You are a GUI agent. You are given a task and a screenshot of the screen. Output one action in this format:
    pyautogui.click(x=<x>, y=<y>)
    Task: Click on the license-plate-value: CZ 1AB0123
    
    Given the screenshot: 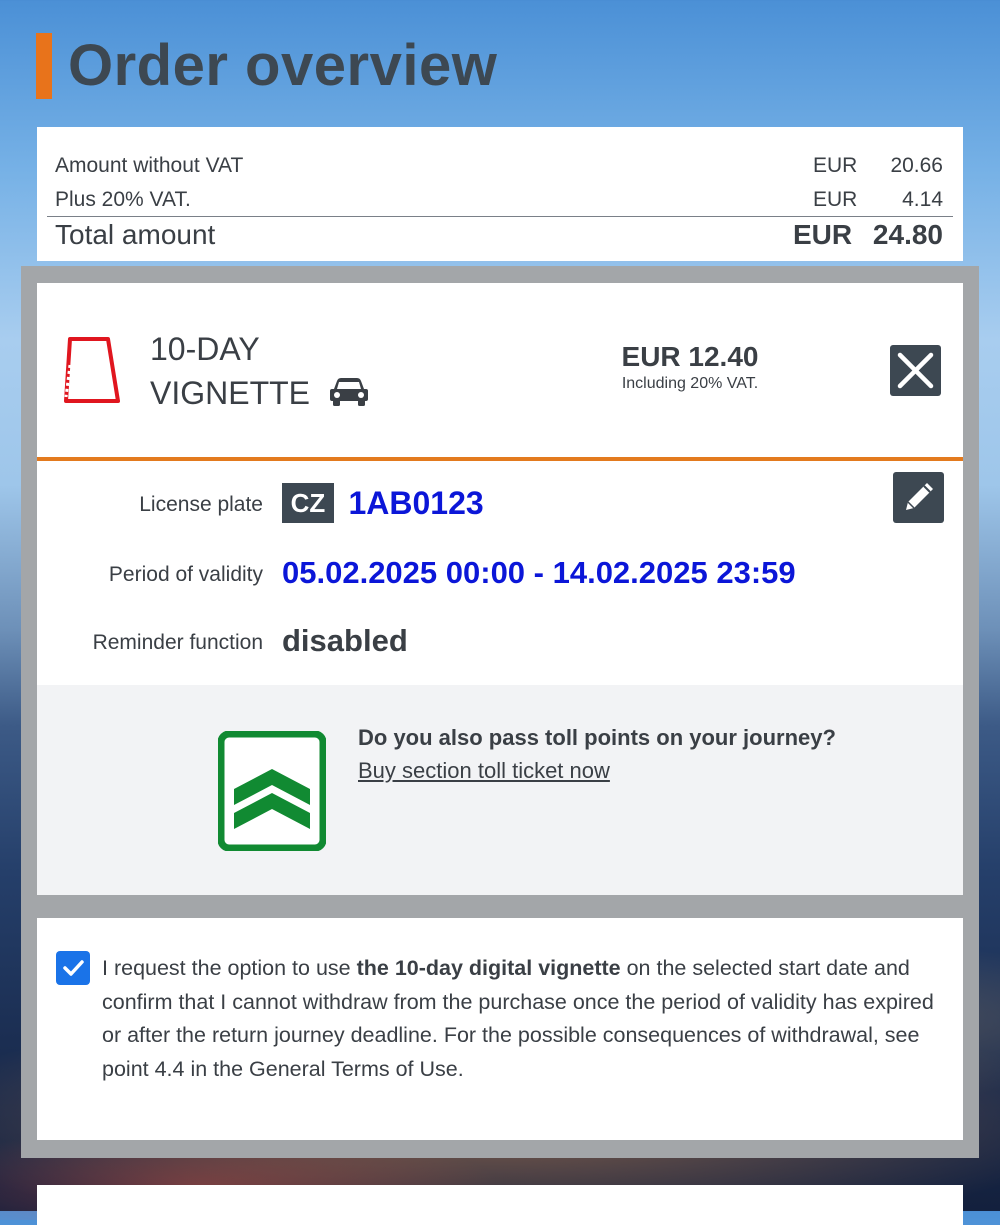 What is the action you would take?
    pyautogui.click(x=383, y=503)
    